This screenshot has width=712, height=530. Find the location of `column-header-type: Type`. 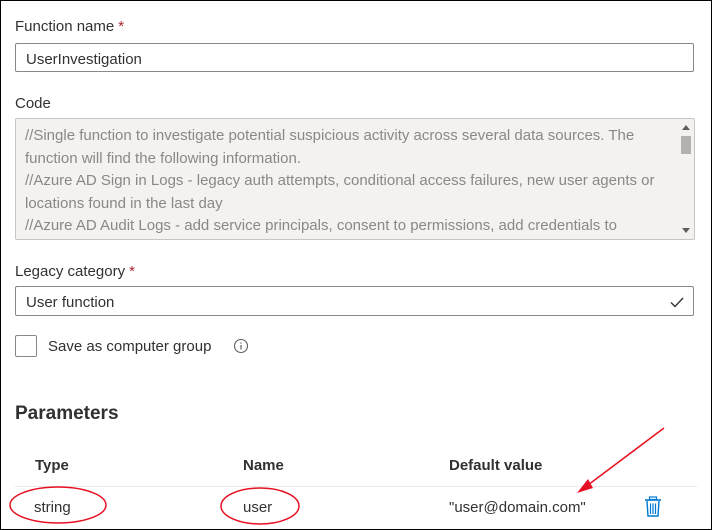

column-header-type: Type is located at coordinates (52, 465).